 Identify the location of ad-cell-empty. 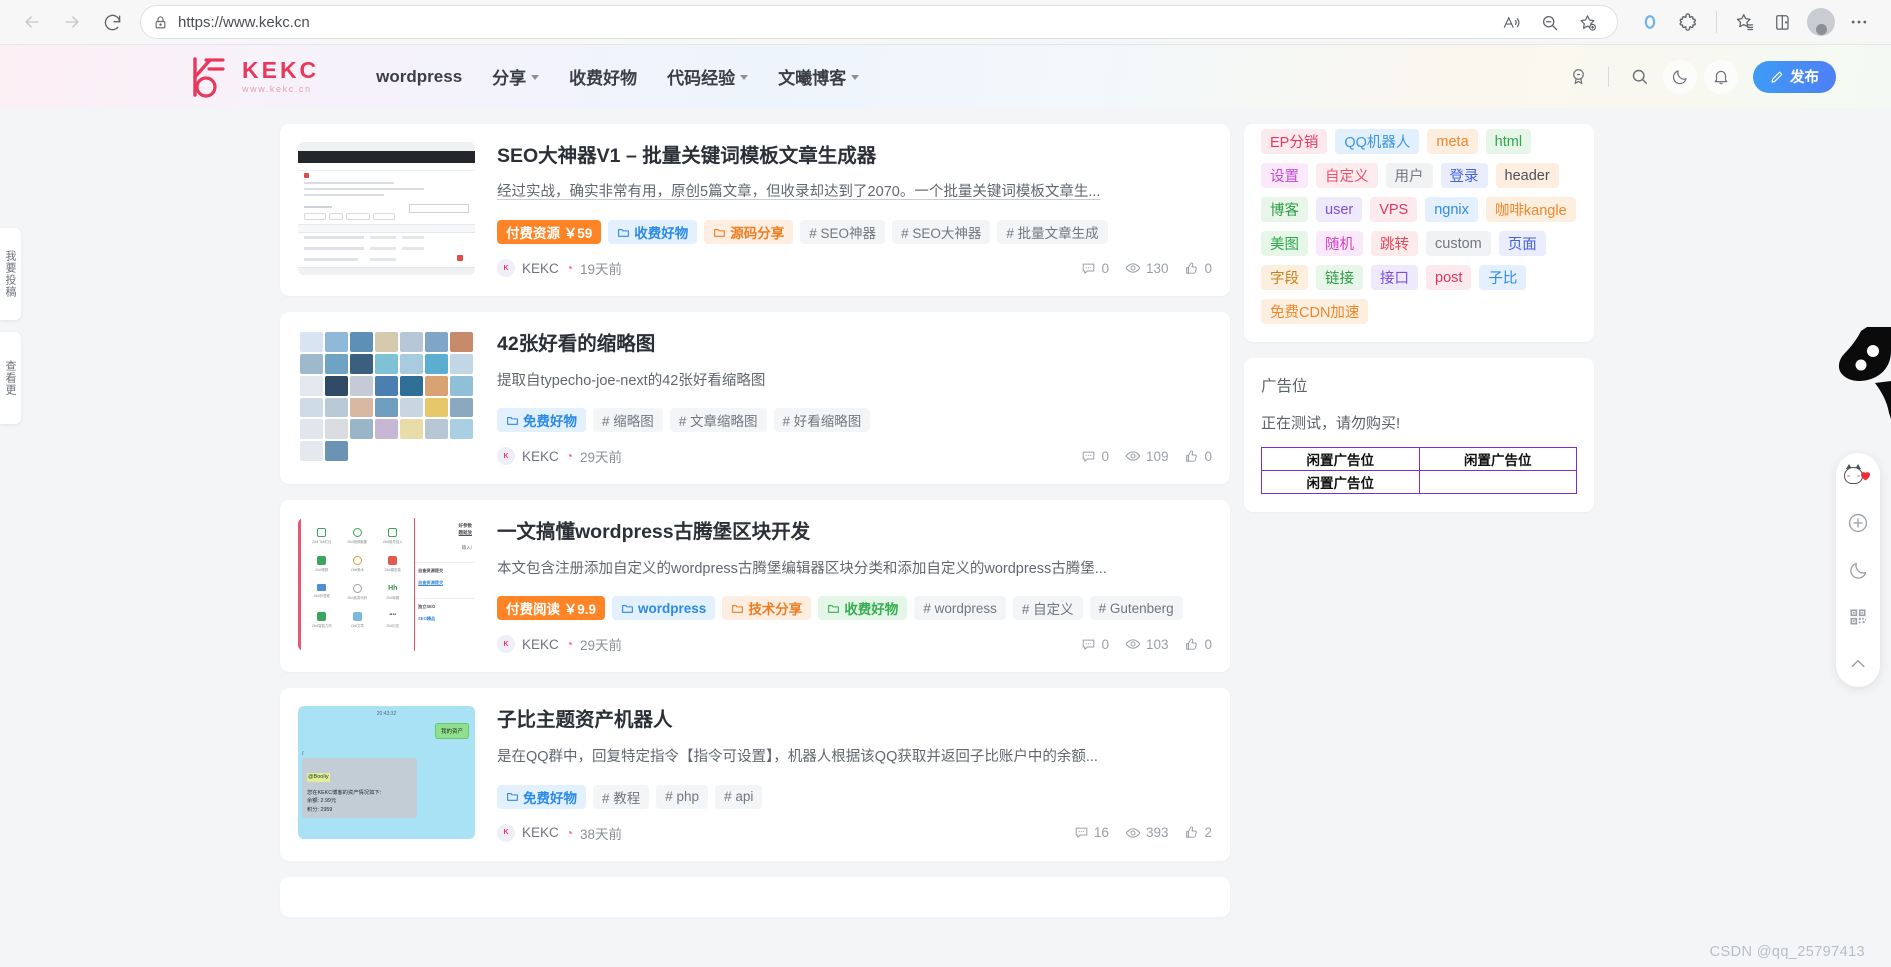
(1497, 482).